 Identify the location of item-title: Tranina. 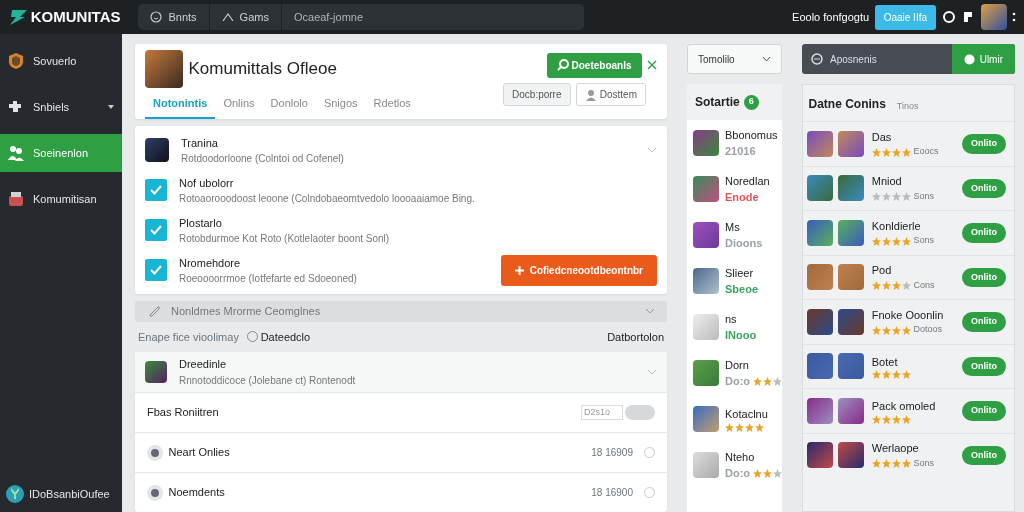
(200, 143).